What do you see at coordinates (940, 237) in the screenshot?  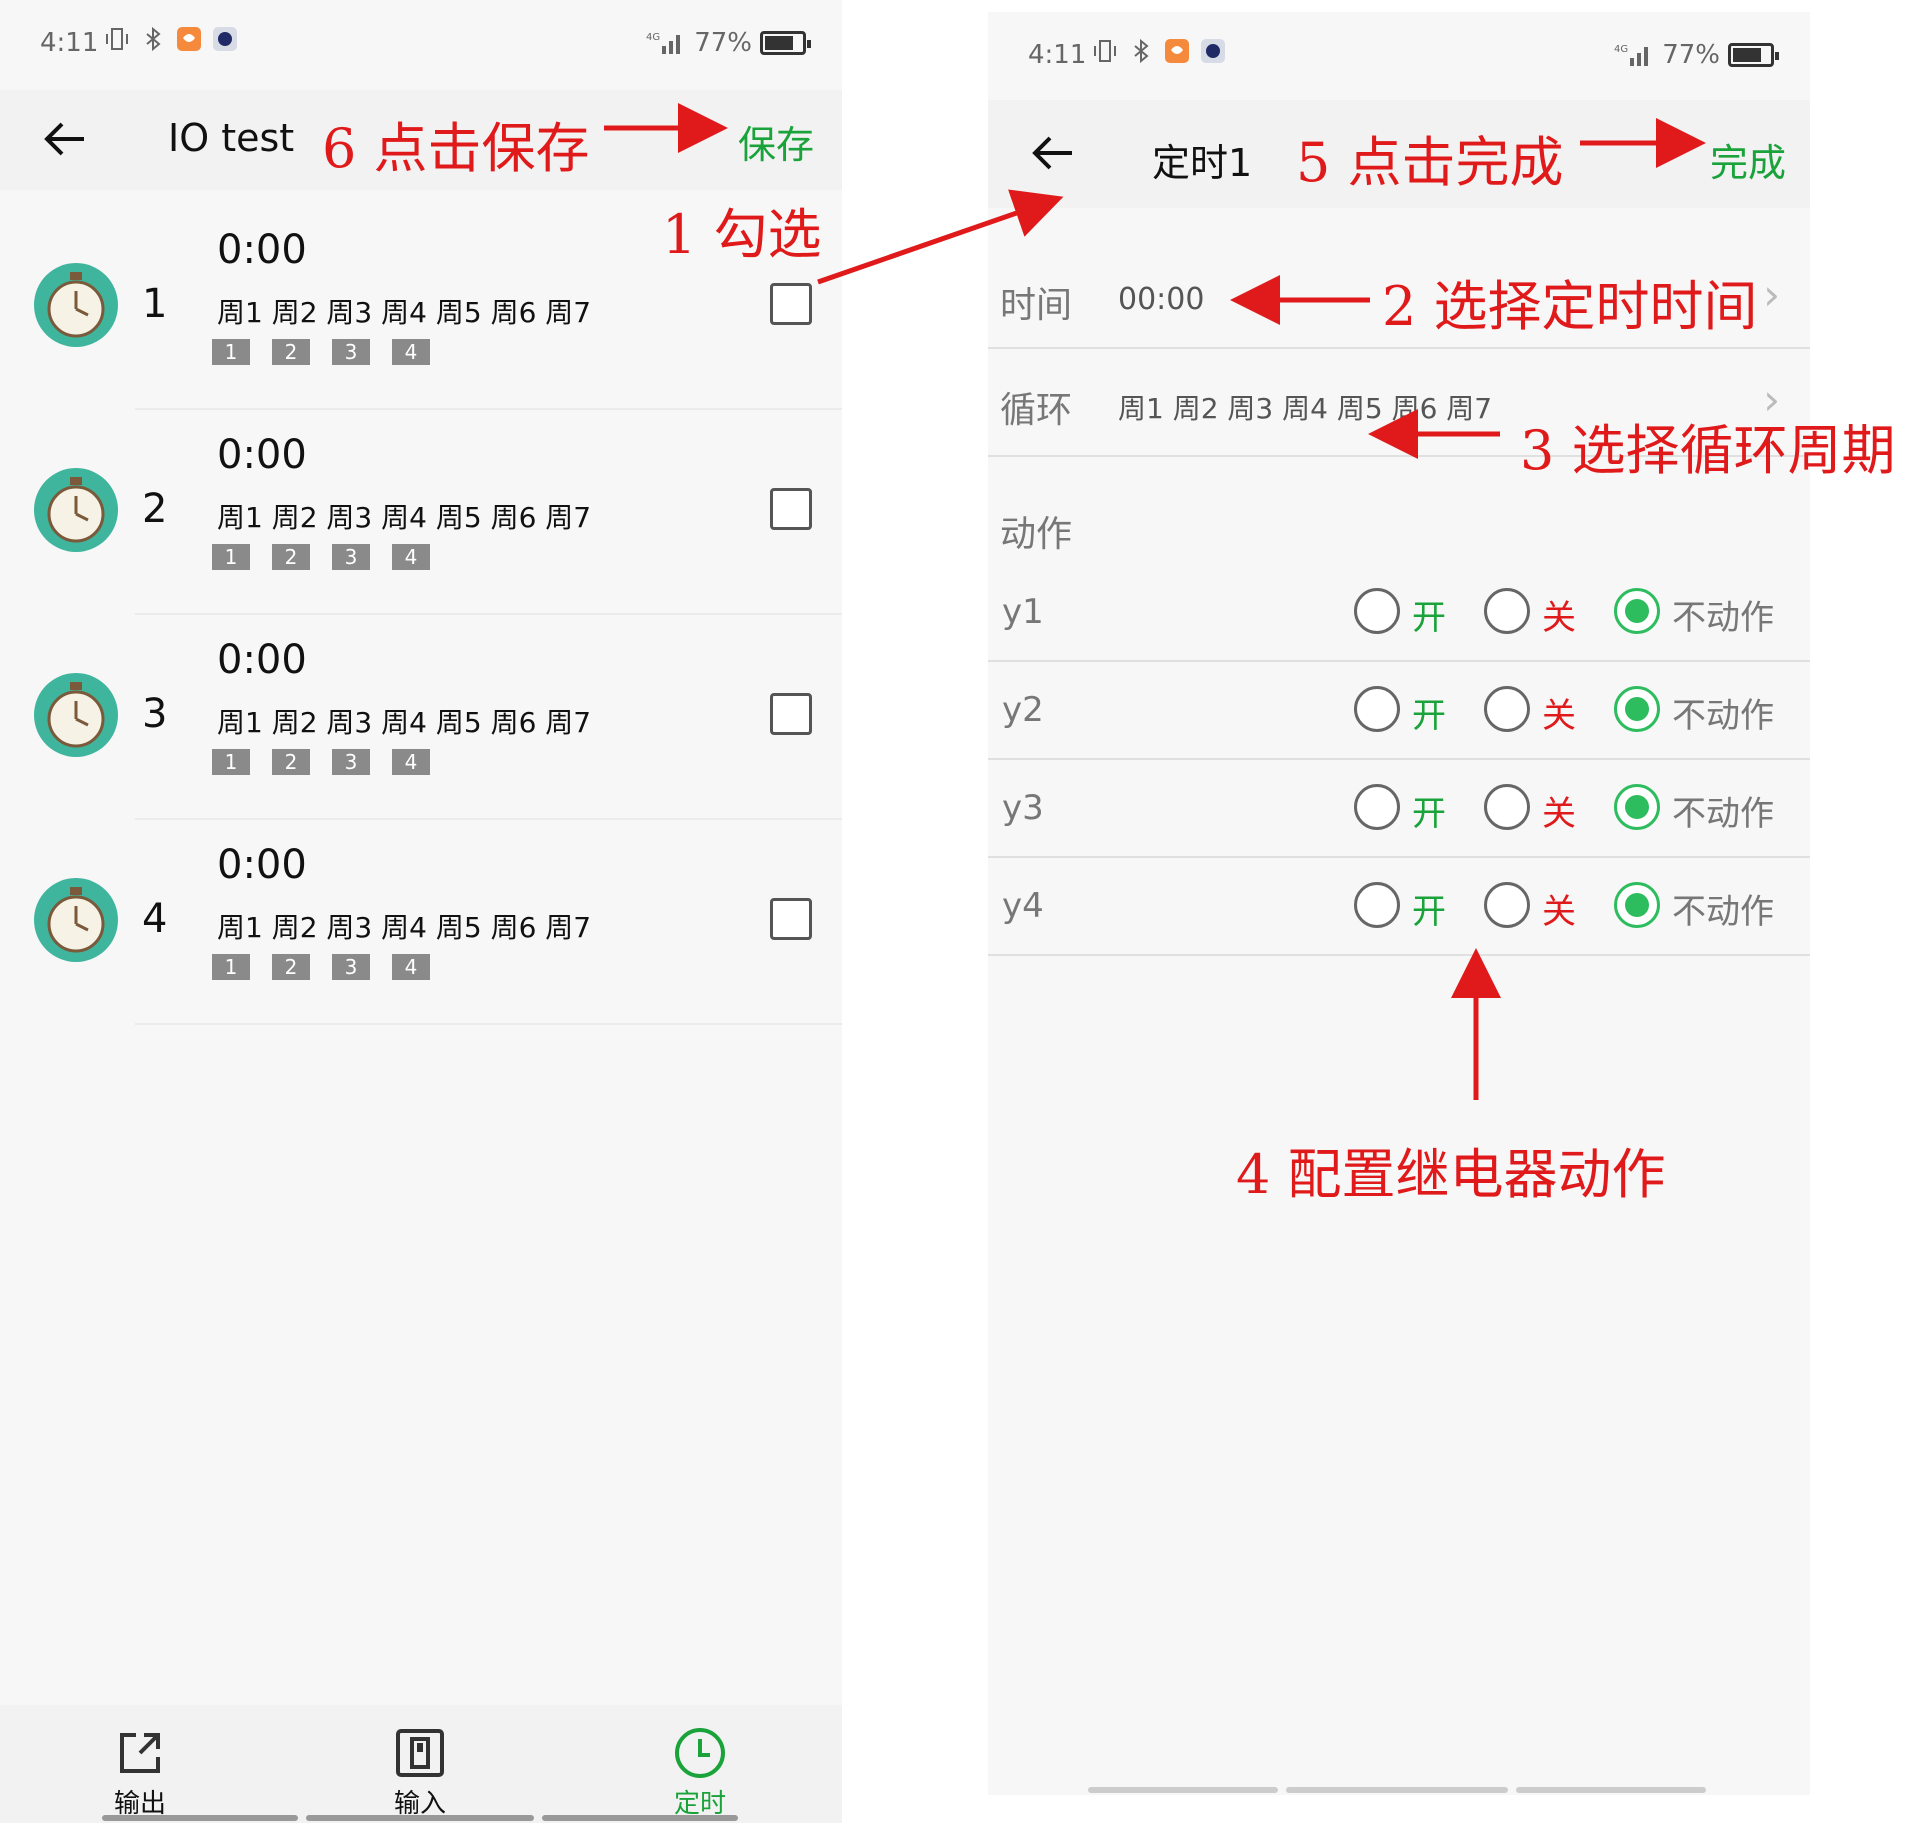 I see `arrow-checkbox-to-edit` at bounding box center [940, 237].